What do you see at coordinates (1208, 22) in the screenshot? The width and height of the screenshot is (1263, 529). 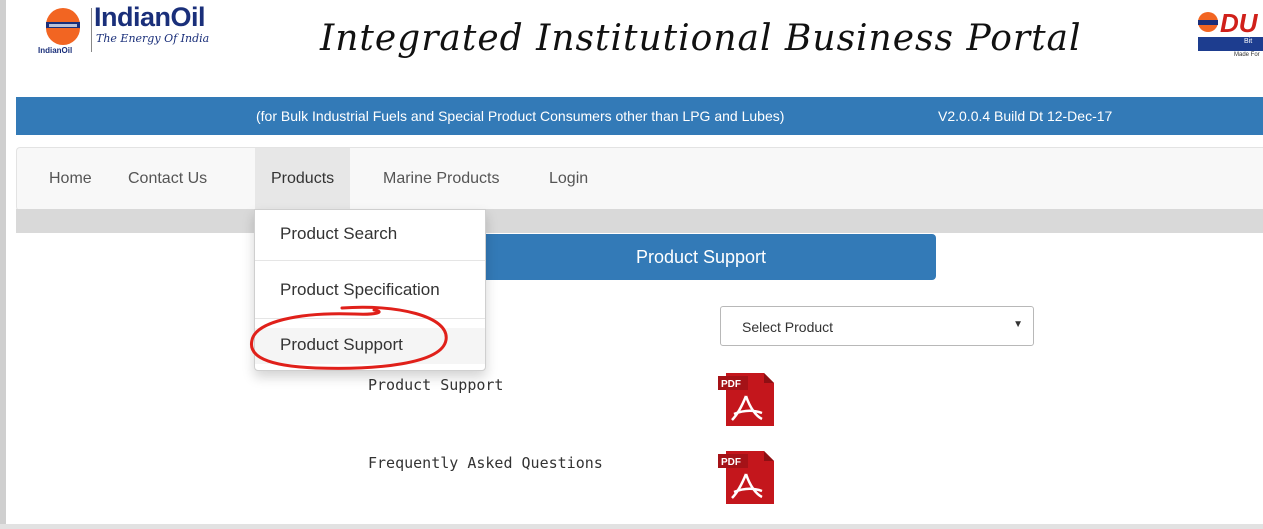 I see `partner-emblem-icon` at bounding box center [1208, 22].